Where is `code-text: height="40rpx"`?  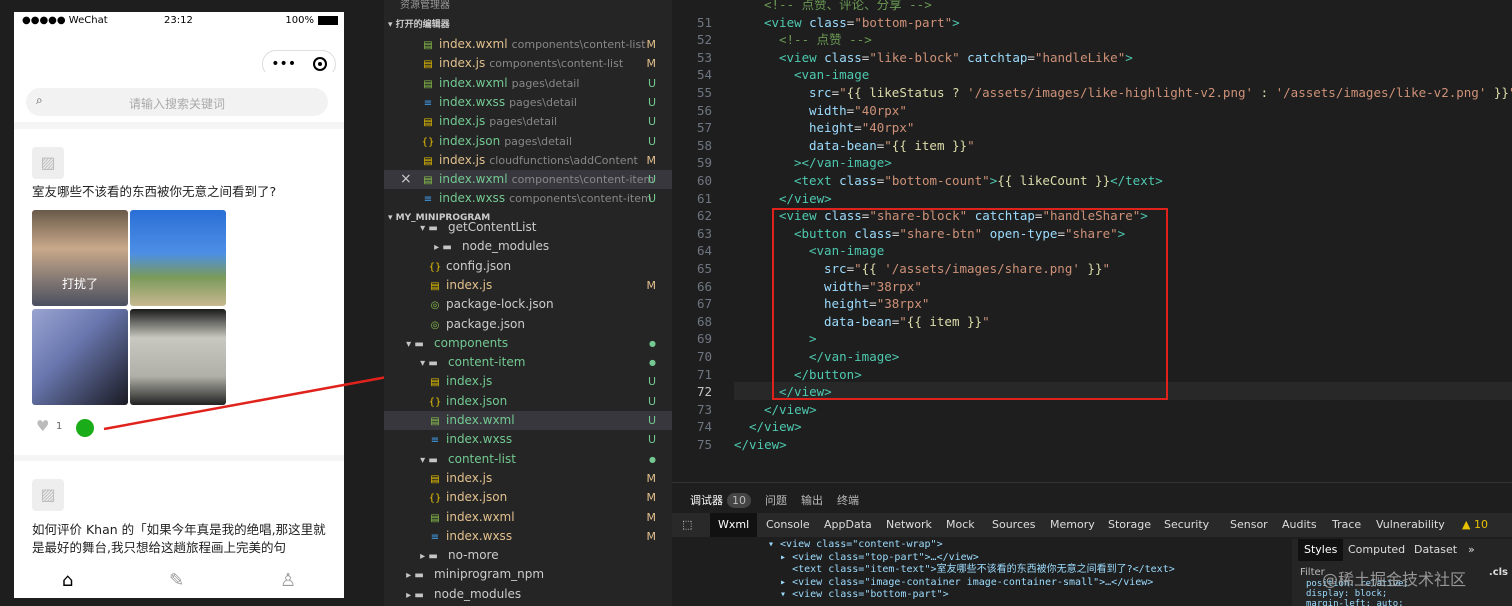
code-text: height="40rpx" is located at coordinates (861, 128).